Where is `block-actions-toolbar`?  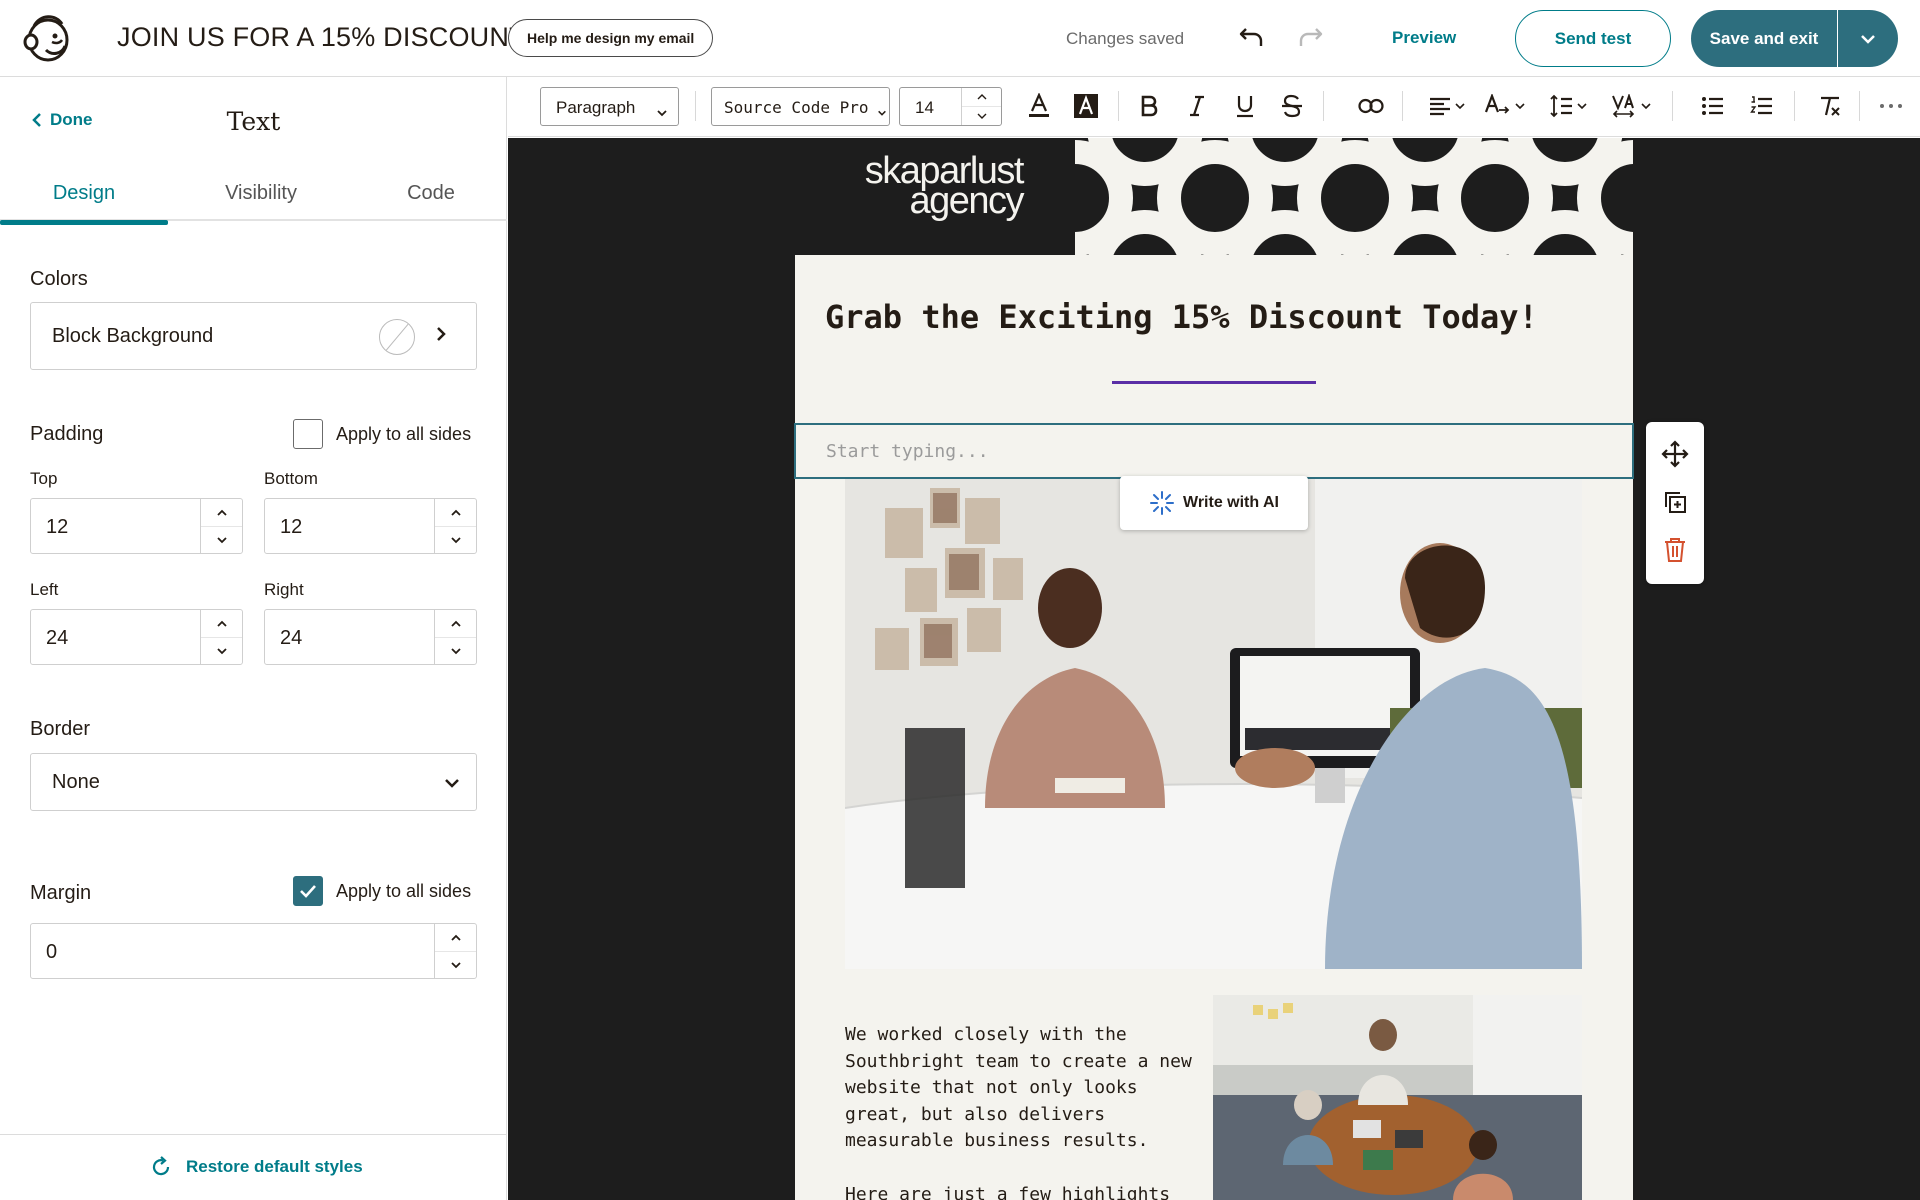 block-actions-toolbar is located at coordinates (1675, 503).